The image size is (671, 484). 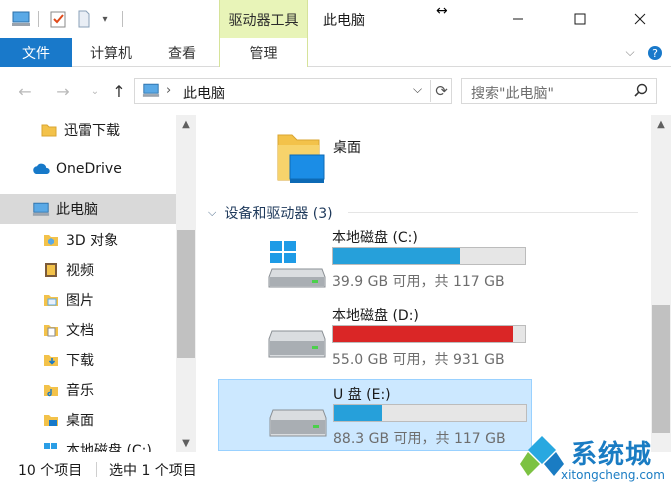 What do you see at coordinates (335, 52) in the screenshot?
I see `ribbon-tab-bar: 文件 计算机 查看 ⌵ ?` at bounding box center [335, 52].